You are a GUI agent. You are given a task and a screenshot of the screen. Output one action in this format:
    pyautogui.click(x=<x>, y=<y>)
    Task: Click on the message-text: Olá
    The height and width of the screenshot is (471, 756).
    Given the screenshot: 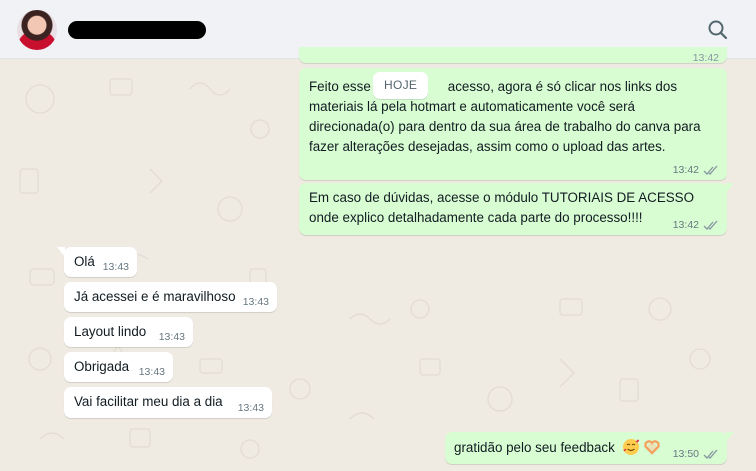 What is the action you would take?
    pyautogui.click(x=84, y=261)
    